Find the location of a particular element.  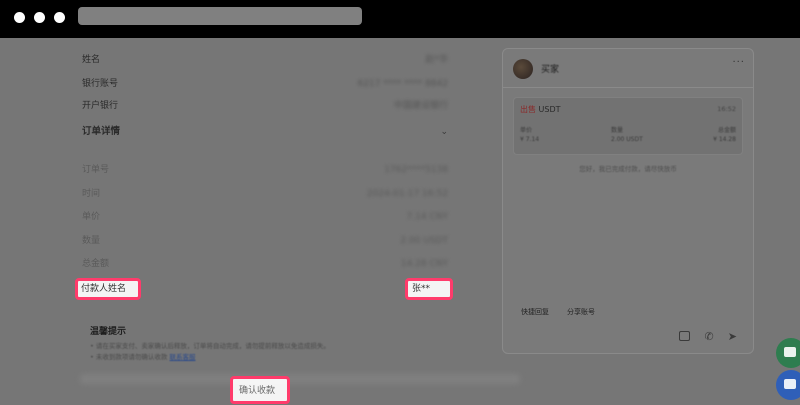

total-label: 总金额 is located at coordinates (96, 264).